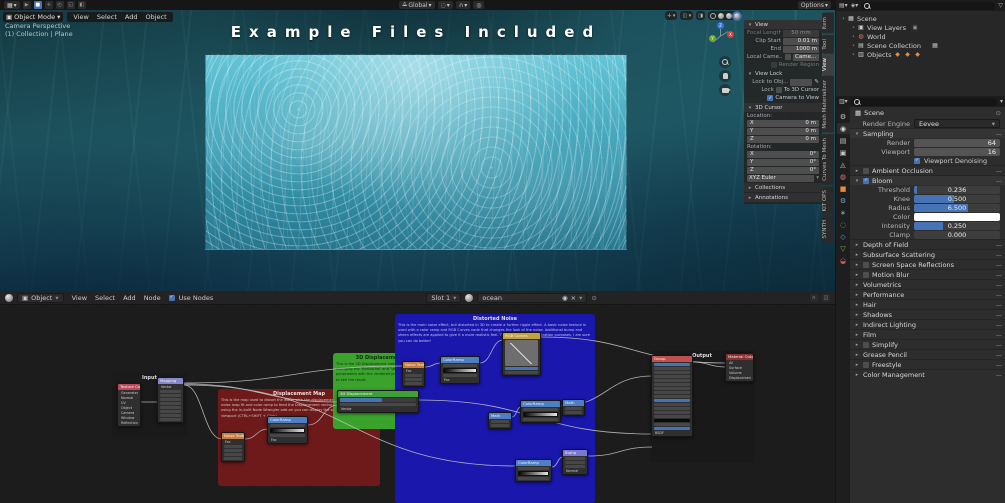 The height and width of the screenshot is (503, 1005). What do you see at coordinates (460, 370) in the screenshot?
I see `node-colorramp-2: ColorRamp Fac` at bounding box center [460, 370].